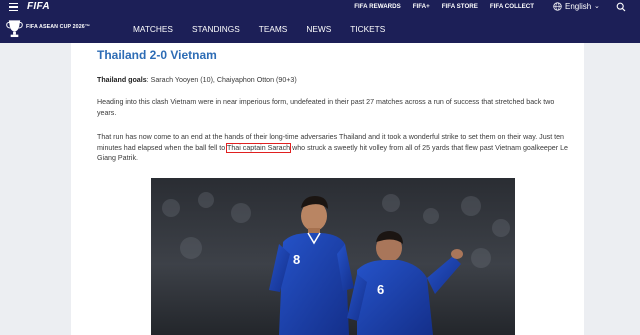 The height and width of the screenshot is (335, 640). I want to click on nav-teams: TEAMS, so click(273, 29).